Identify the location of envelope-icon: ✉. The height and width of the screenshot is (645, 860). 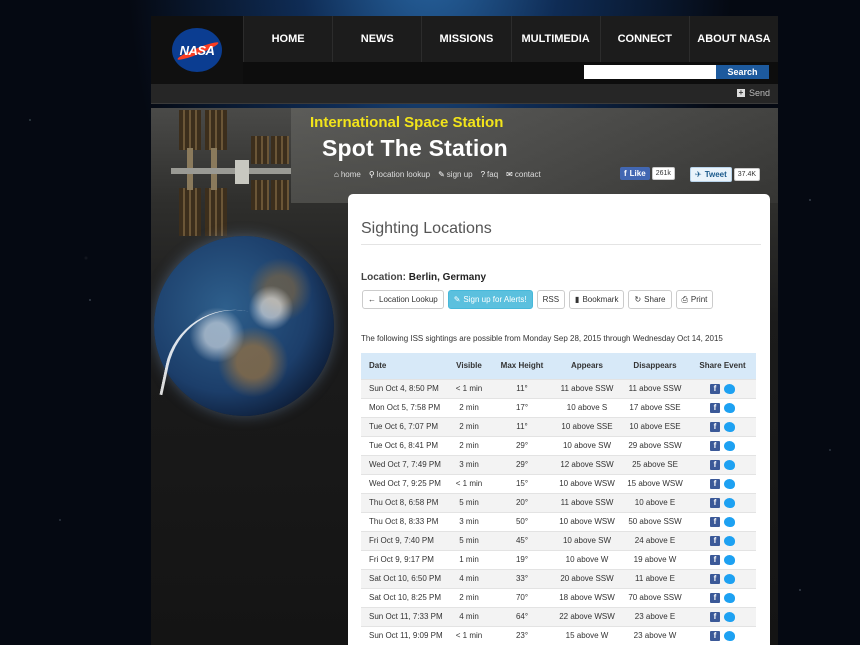
(509, 174).